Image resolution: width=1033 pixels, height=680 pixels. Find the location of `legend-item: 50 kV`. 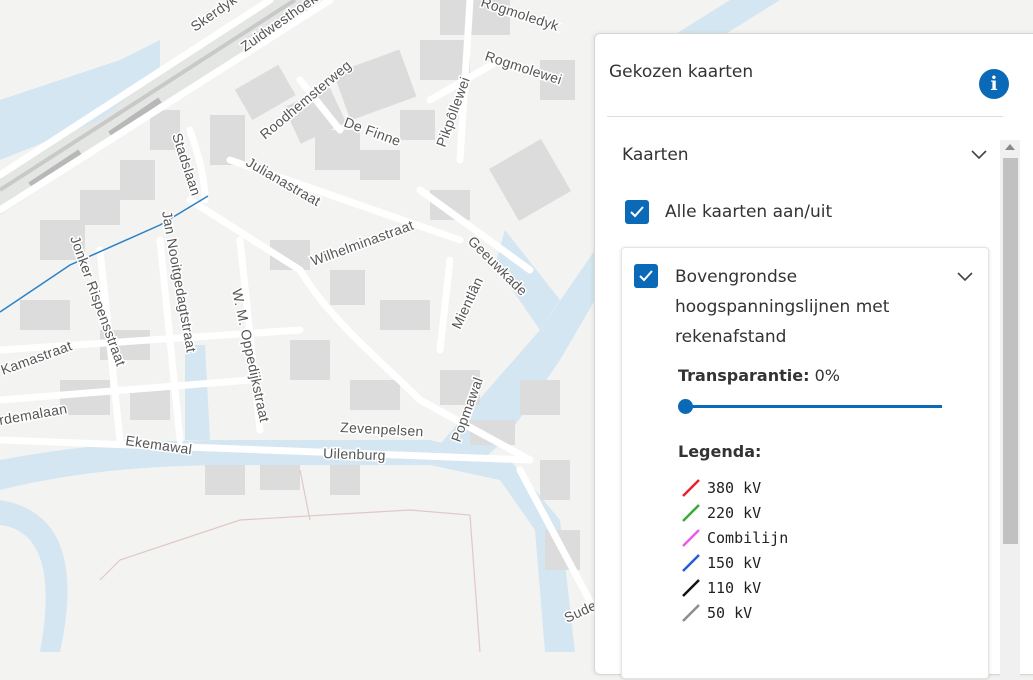

legend-item: 50 kV is located at coordinates (716, 613).